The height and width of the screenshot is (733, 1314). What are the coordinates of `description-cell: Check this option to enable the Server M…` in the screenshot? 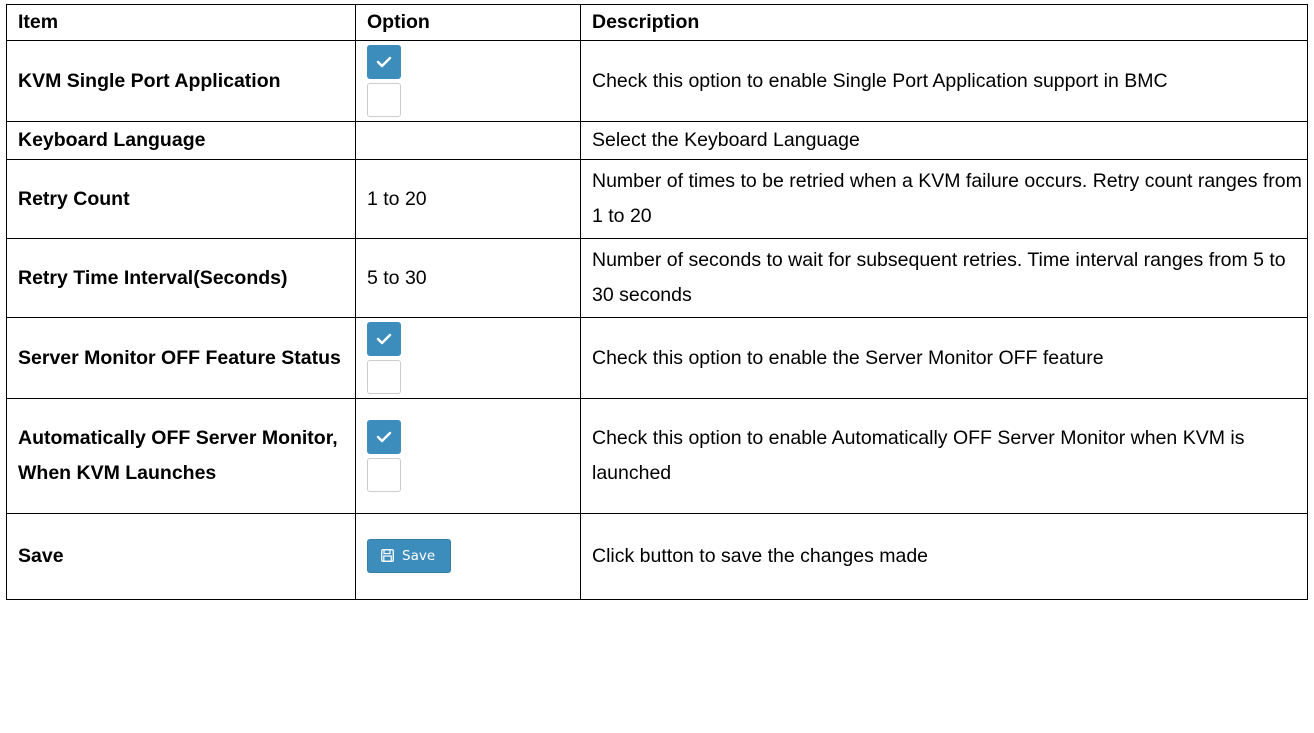 It's located at (944, 358).